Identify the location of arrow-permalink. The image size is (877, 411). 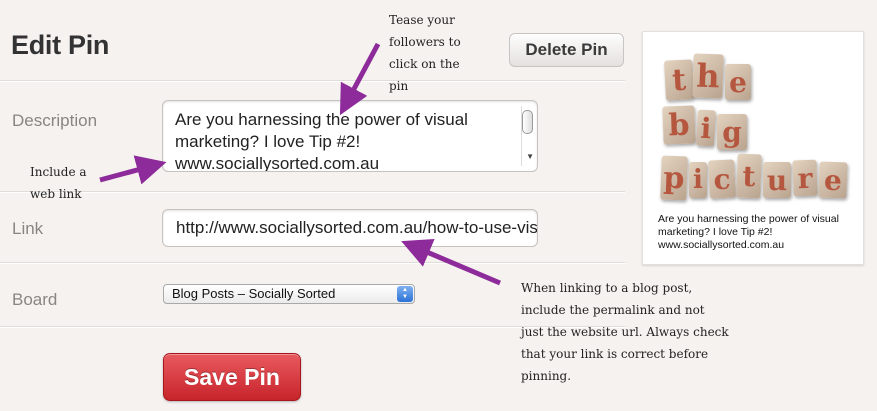
(451, 262).